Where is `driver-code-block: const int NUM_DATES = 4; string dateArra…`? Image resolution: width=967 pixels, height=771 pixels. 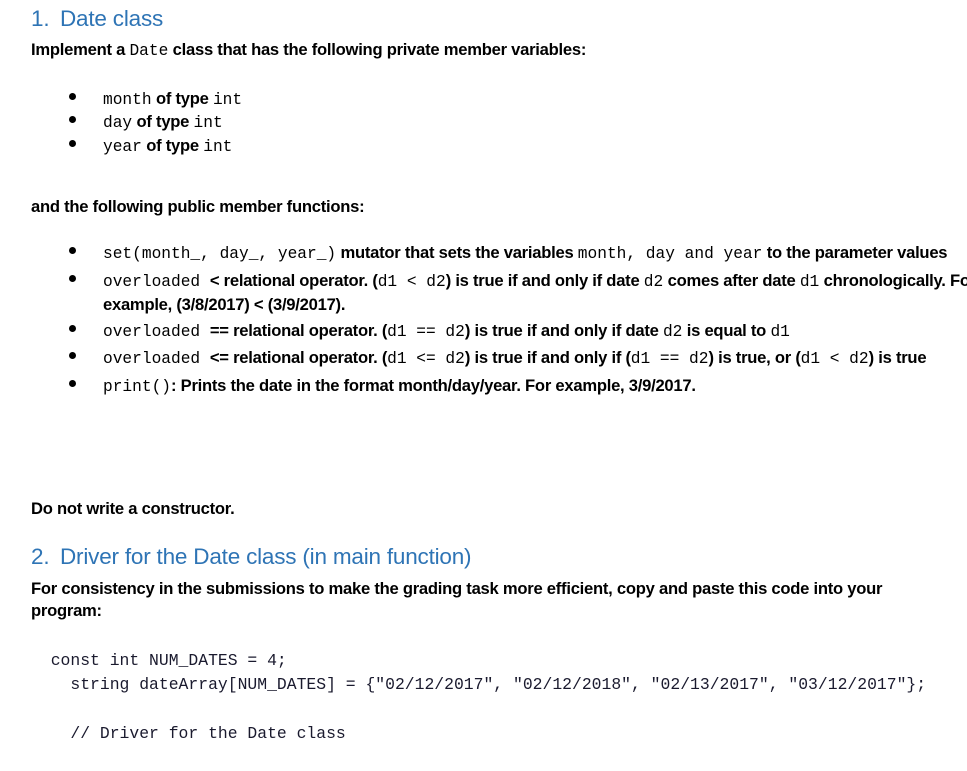 driver-code-block: const int NUM_DATES = 4; string dateArra… is located at coordinates (488, 697).